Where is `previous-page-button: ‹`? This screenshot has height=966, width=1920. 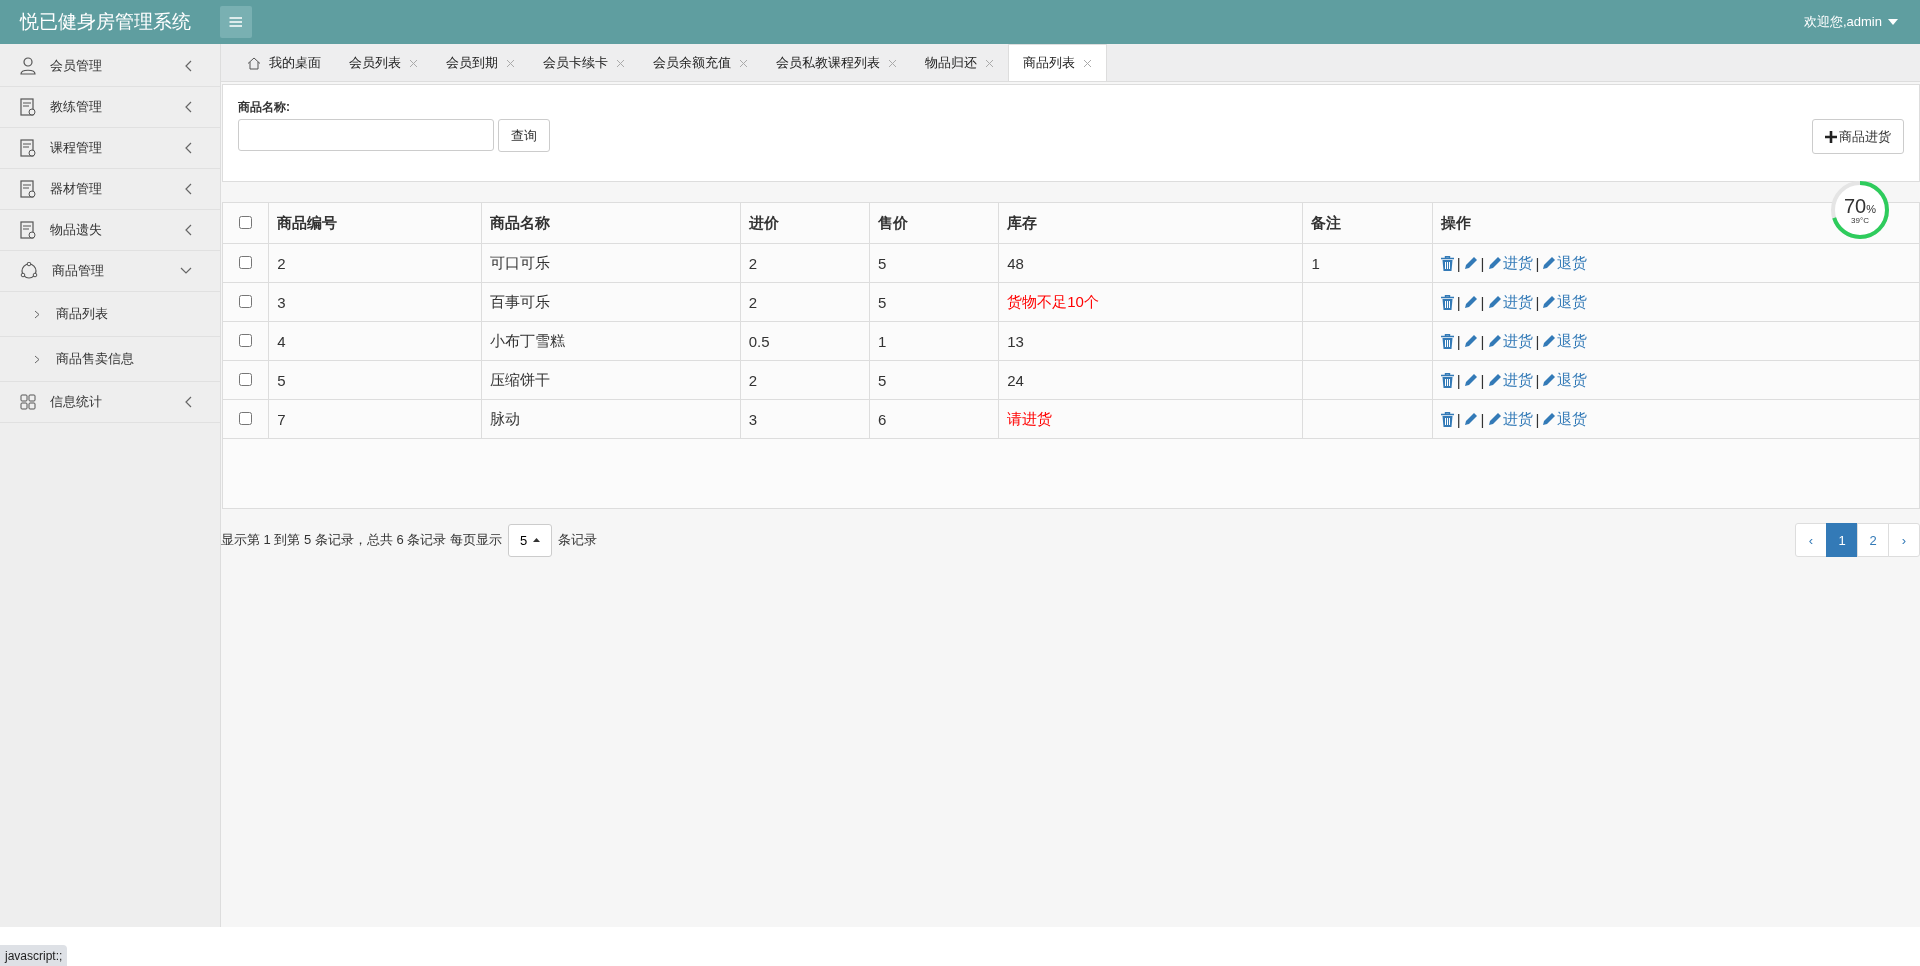 previous-page-button: ‹ is located at coordinates (1811, 540).